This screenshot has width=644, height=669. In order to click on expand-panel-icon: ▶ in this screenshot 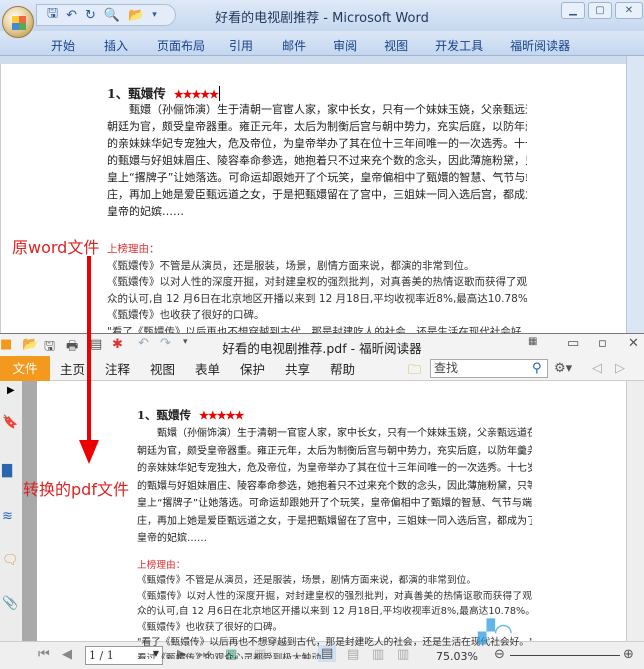, I will do `click(11, 390)`.